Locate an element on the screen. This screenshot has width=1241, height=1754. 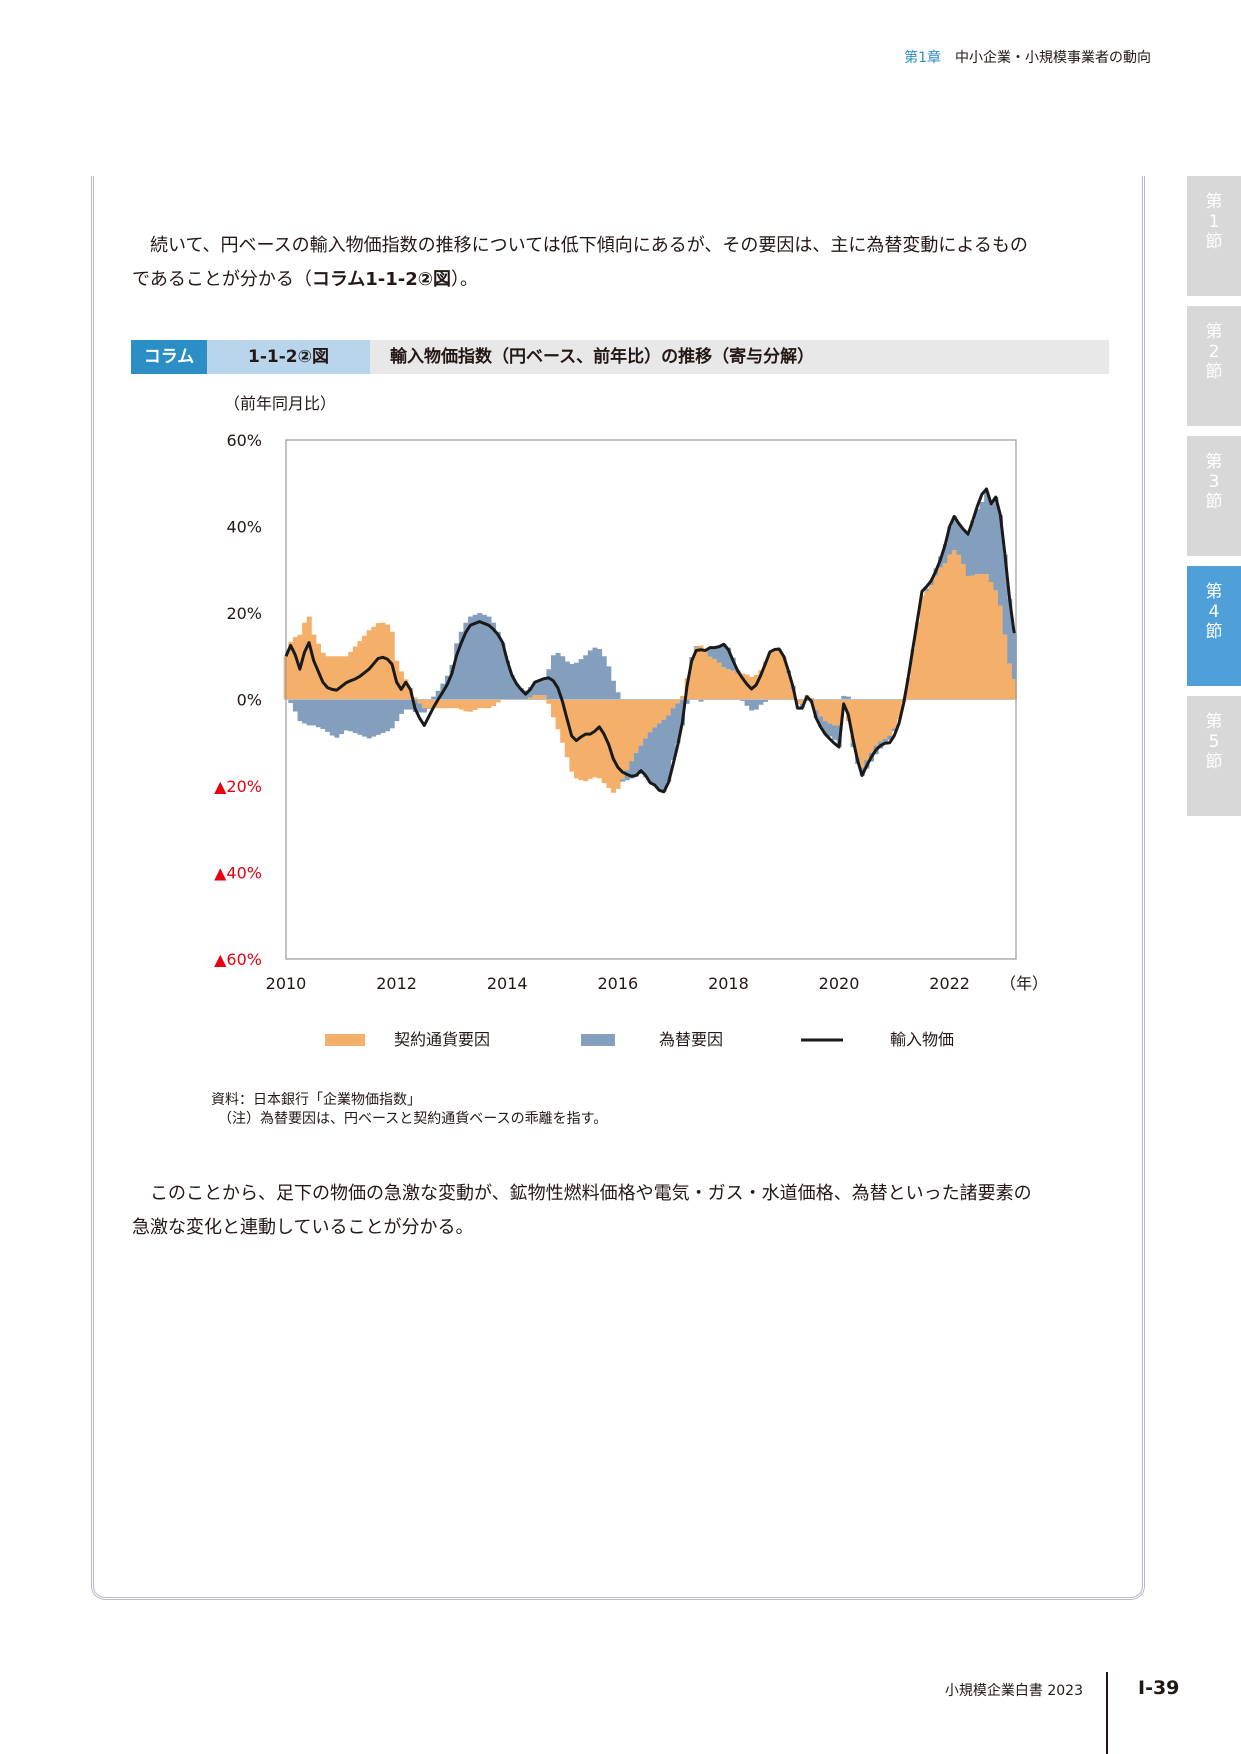
x-tick-labels: 2010 2012 2014 2016 2018 2020 2022 is located at coordinates (618, 983).